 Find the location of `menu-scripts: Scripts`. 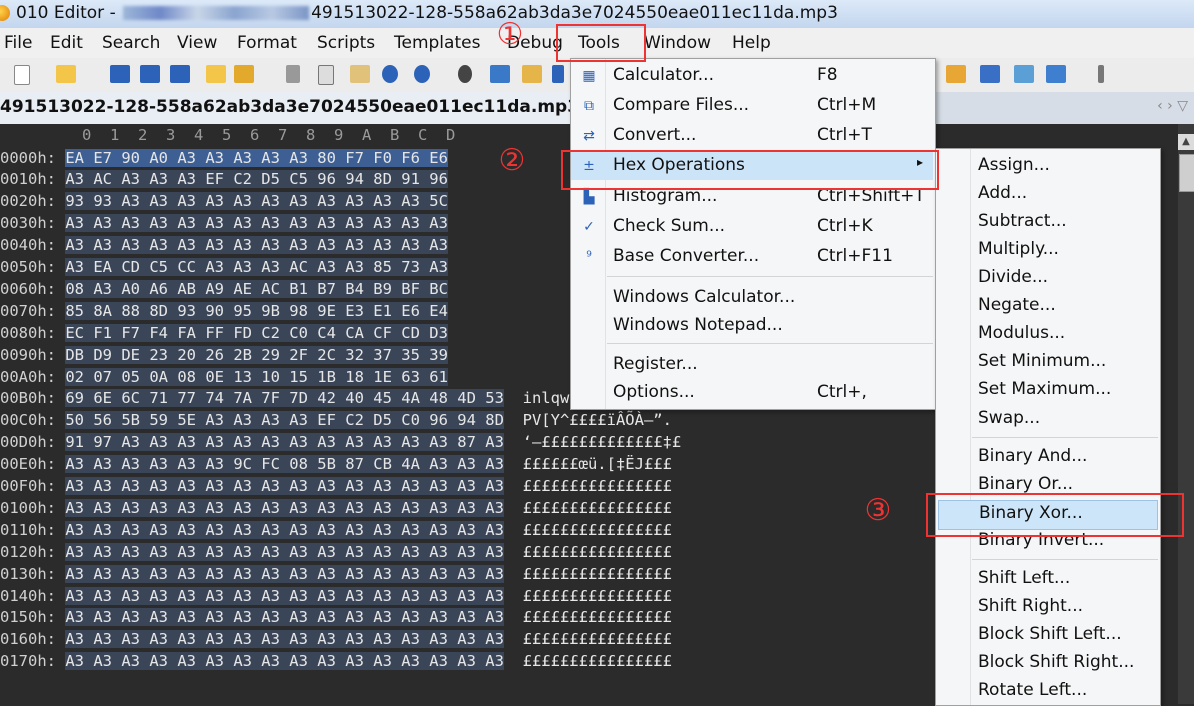

menu-scripts: Scripts is located at coordinates (346, 43).